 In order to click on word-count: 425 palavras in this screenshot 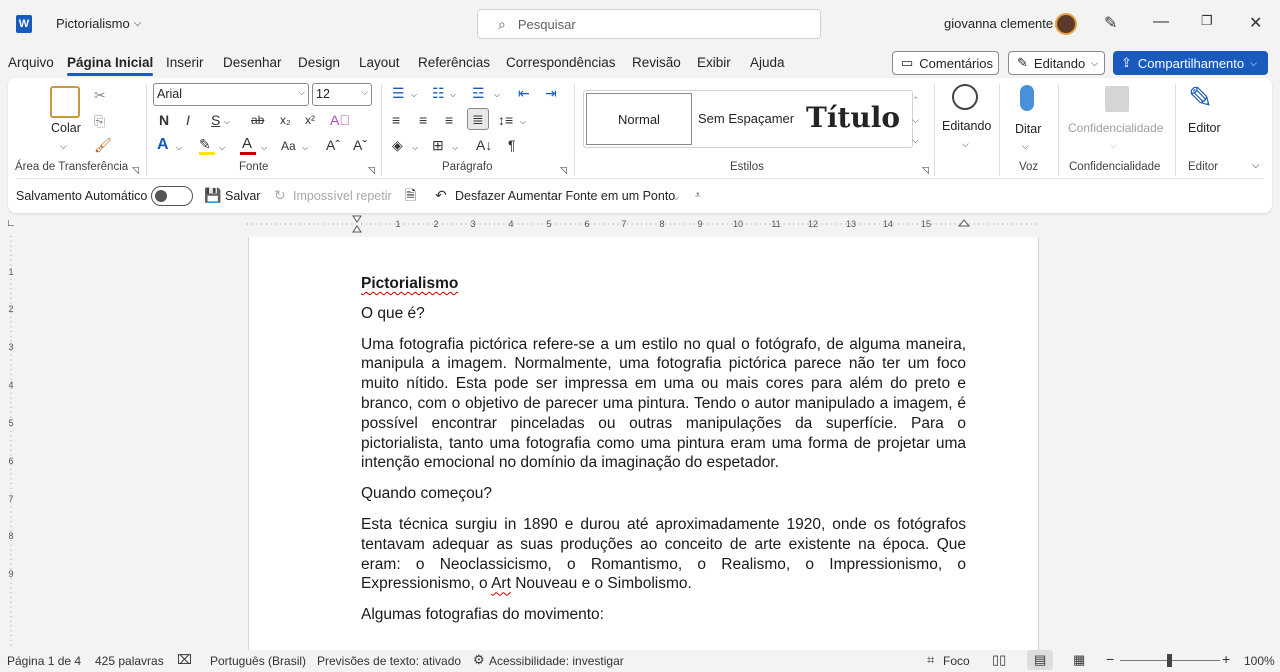, I will do `click(129, 661)`.